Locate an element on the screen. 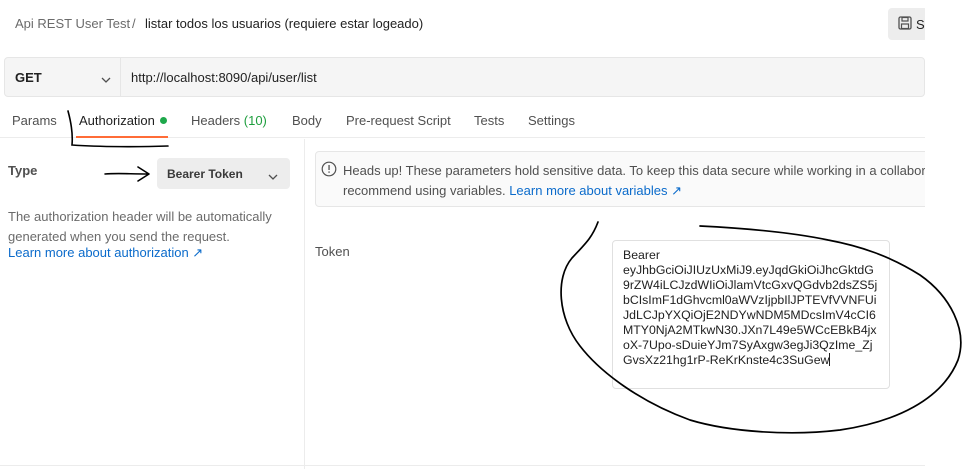 This screenshot has width=963, height=469. auth-type-value: Bearer Token is located at coordinates (205, 173).